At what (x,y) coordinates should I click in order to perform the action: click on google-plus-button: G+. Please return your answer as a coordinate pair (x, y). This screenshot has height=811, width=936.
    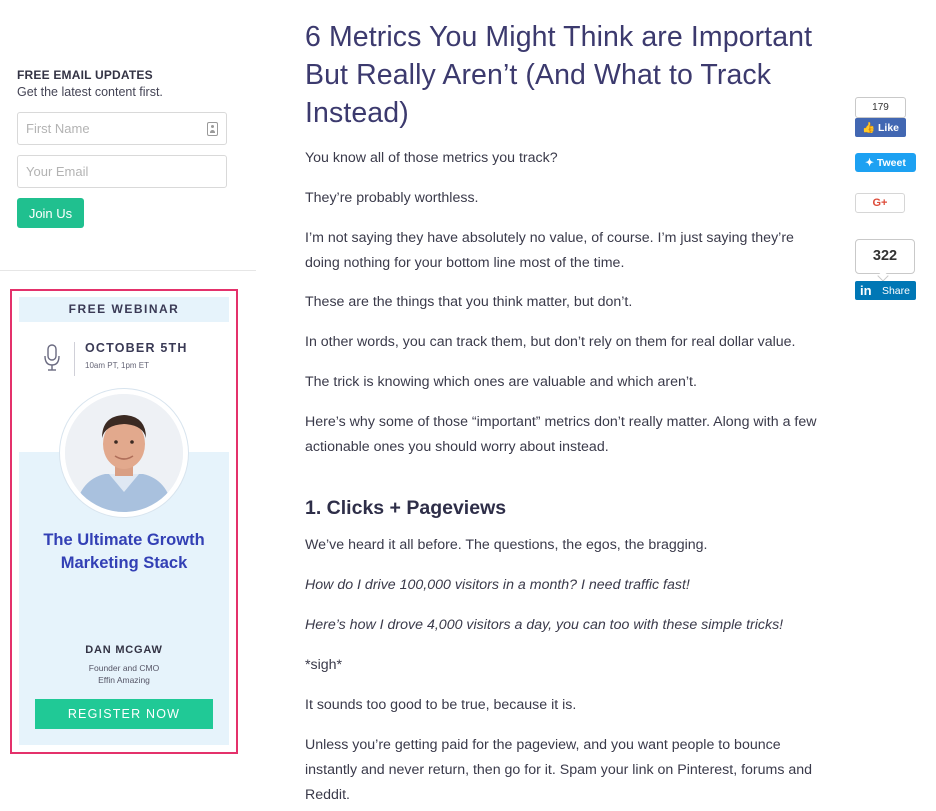
    Looking at the image, I should click on (880, 203).